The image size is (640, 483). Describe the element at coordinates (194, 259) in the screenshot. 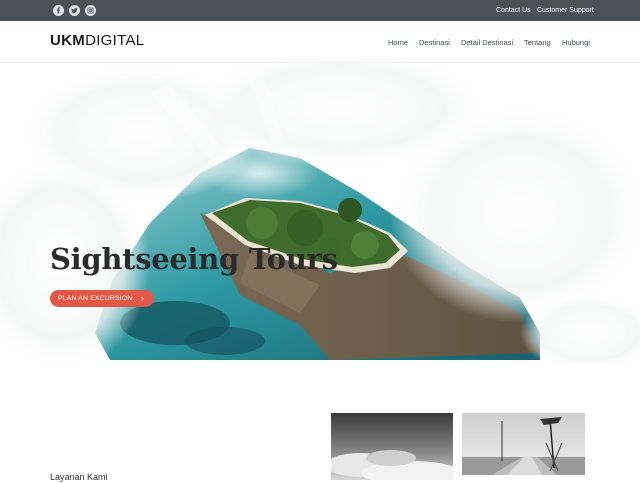

I see `hero-title: Sightseeing Tours` at that location.